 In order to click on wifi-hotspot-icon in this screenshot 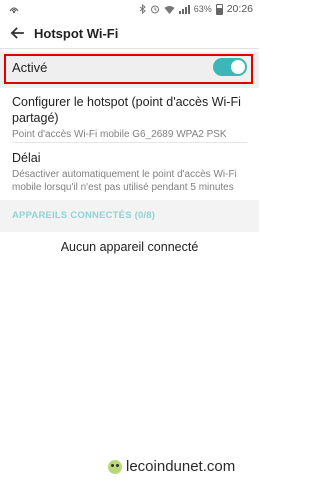, I will do `click(14, 10)`.